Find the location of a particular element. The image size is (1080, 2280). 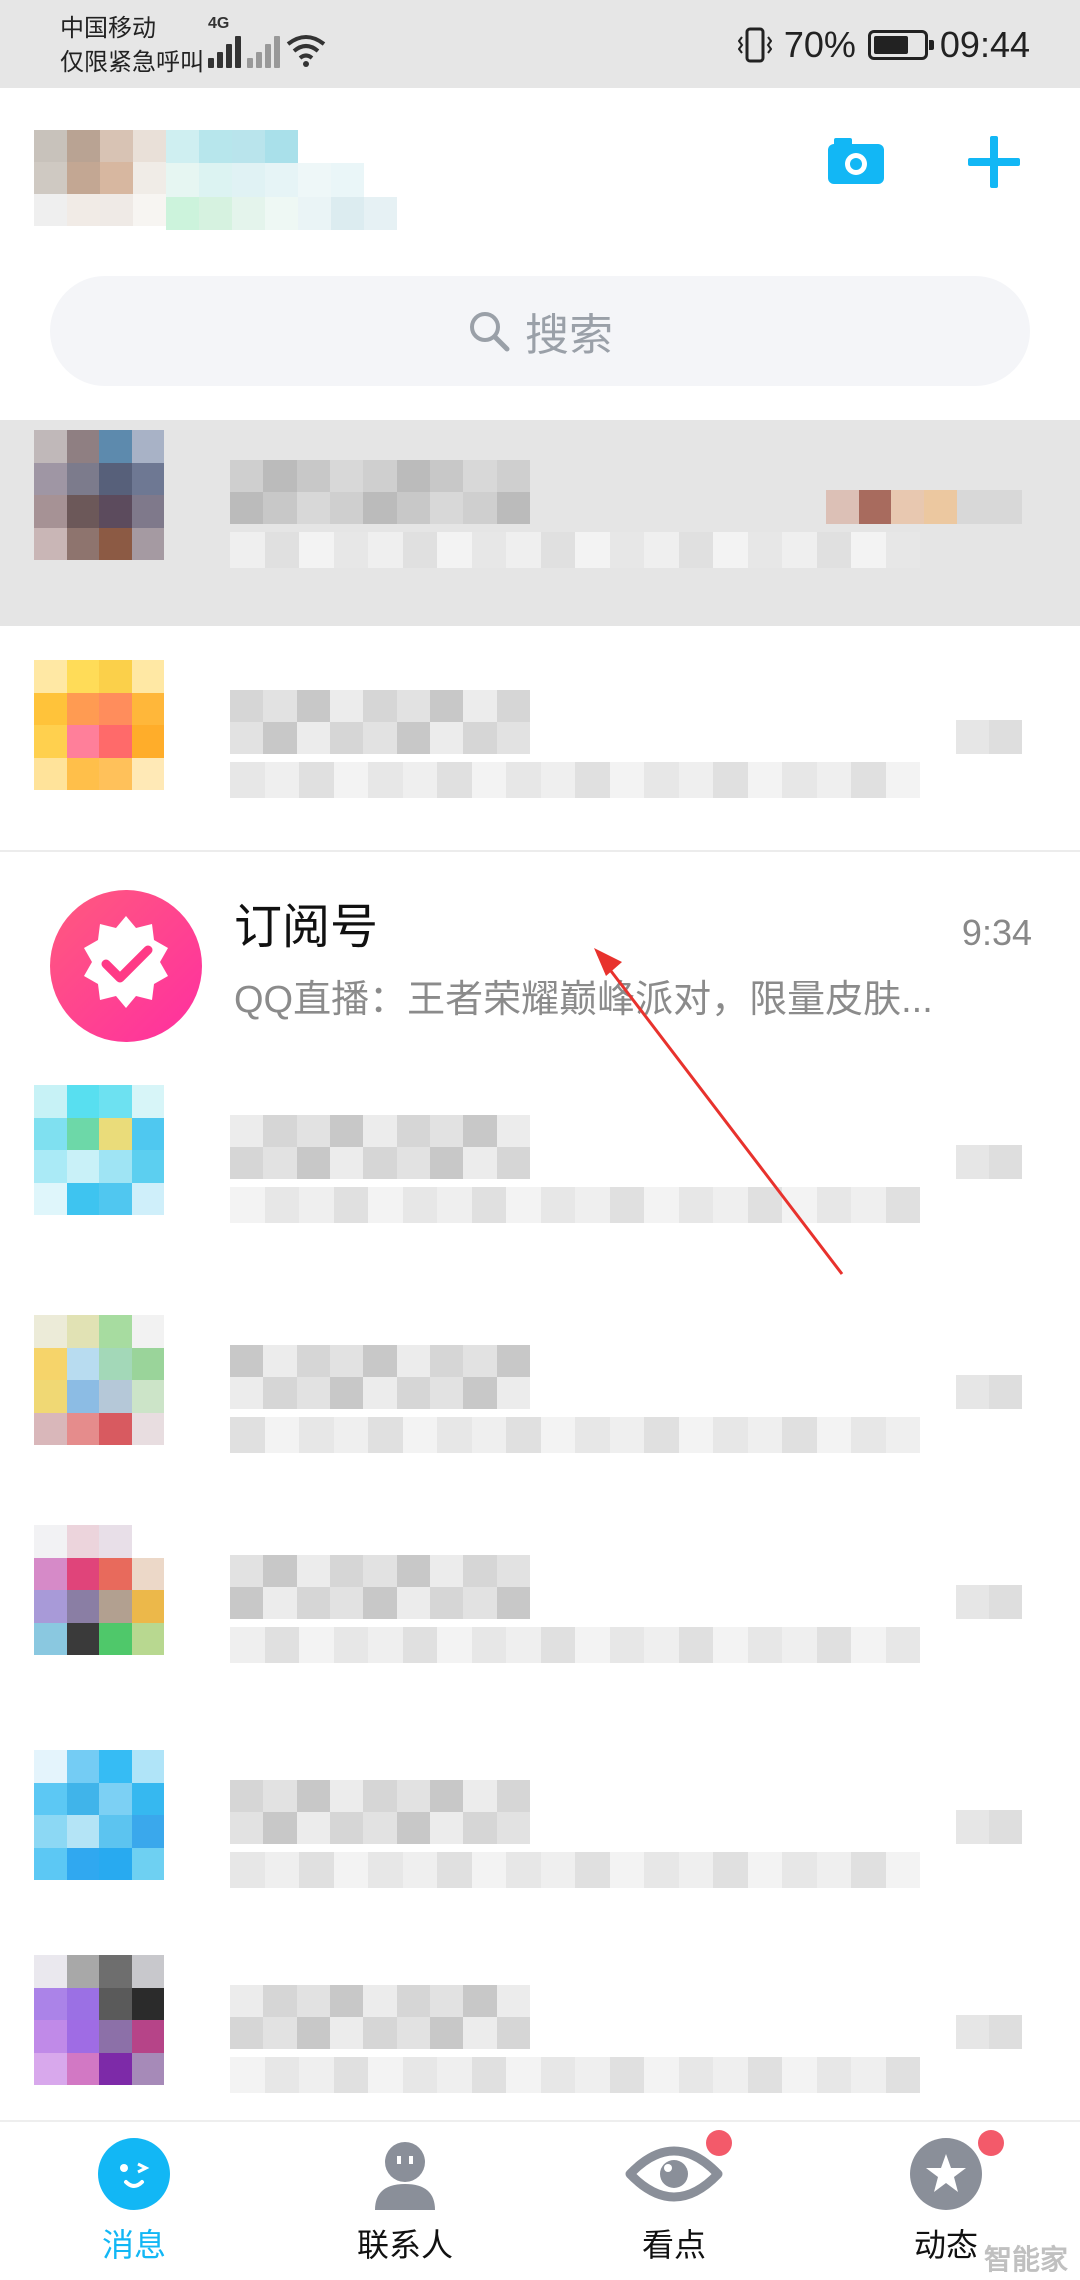

conversation-time: 9:34 is located at coordinates (996, 932).